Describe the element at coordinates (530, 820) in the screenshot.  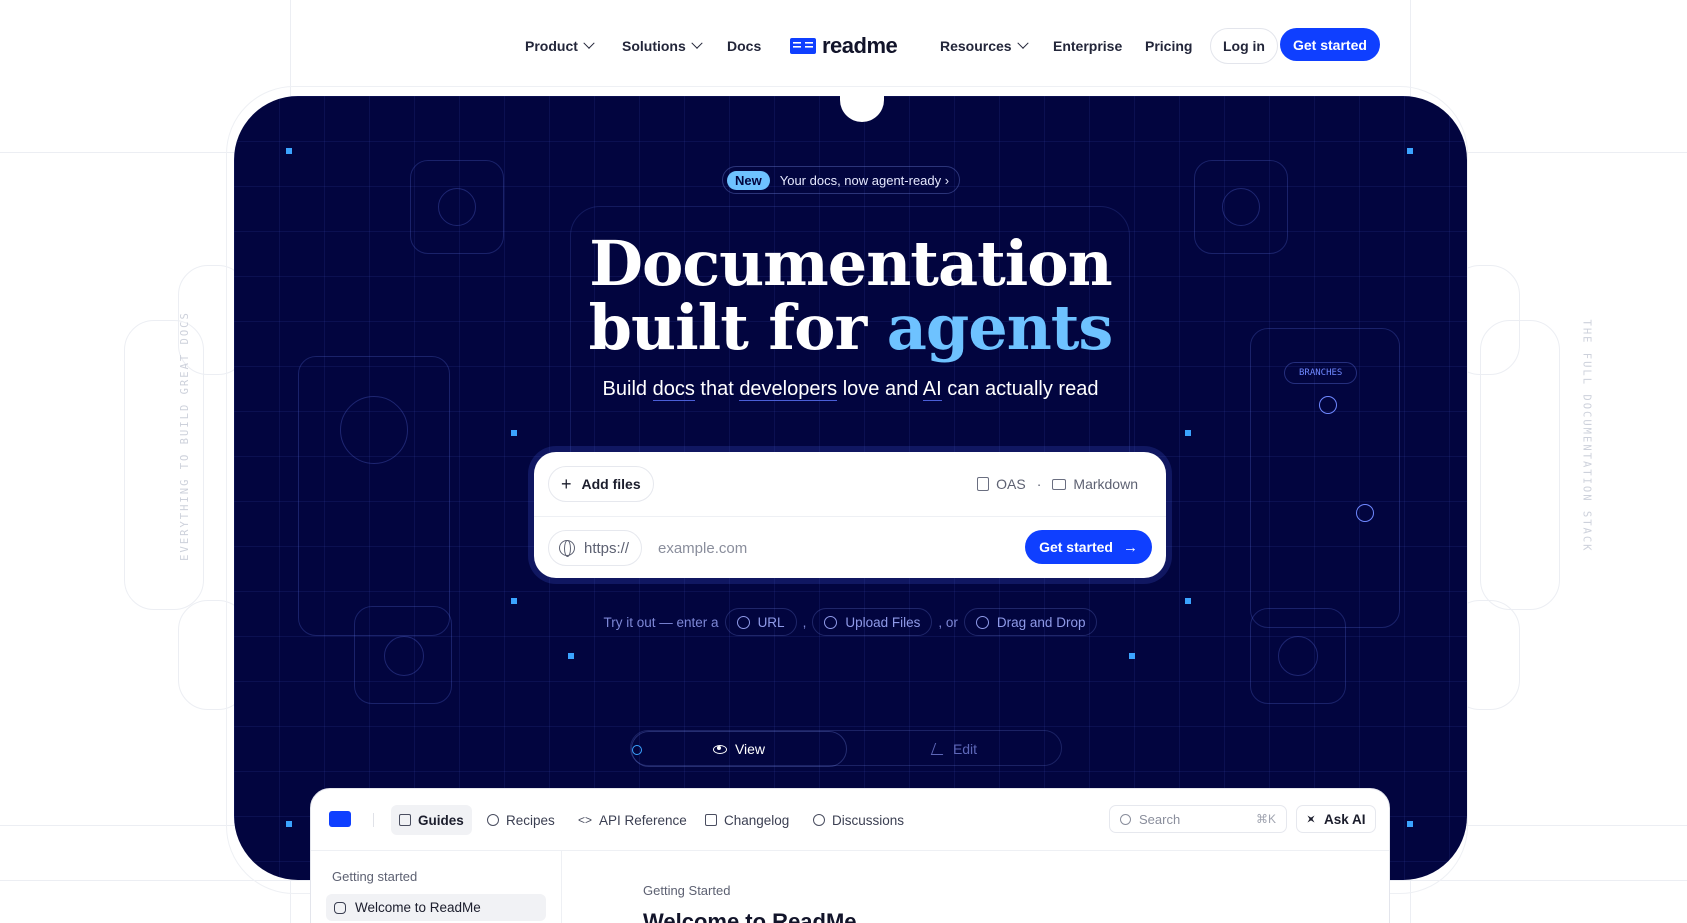
I see `tab-recipes-label: Recipes` at that location.